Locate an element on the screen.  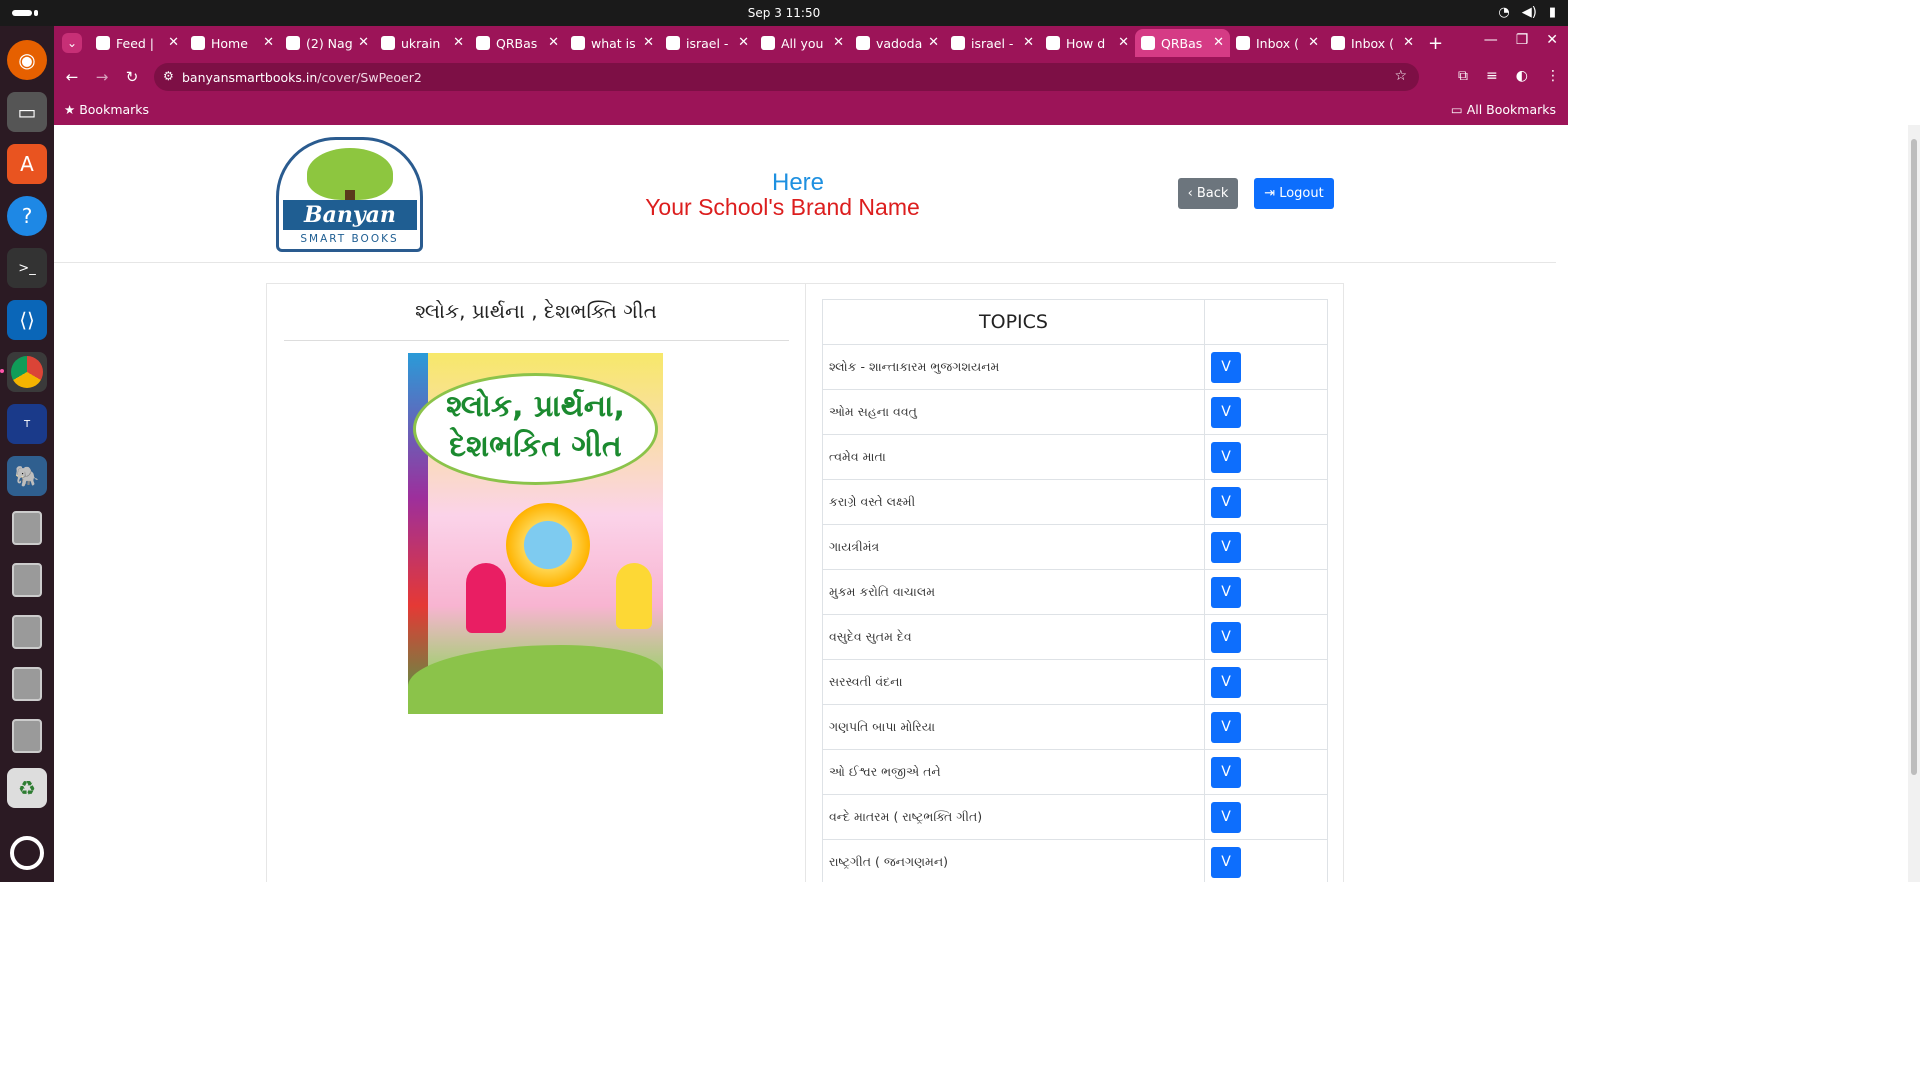
trash-icon: ♻ is located at coordinates (27, 788).